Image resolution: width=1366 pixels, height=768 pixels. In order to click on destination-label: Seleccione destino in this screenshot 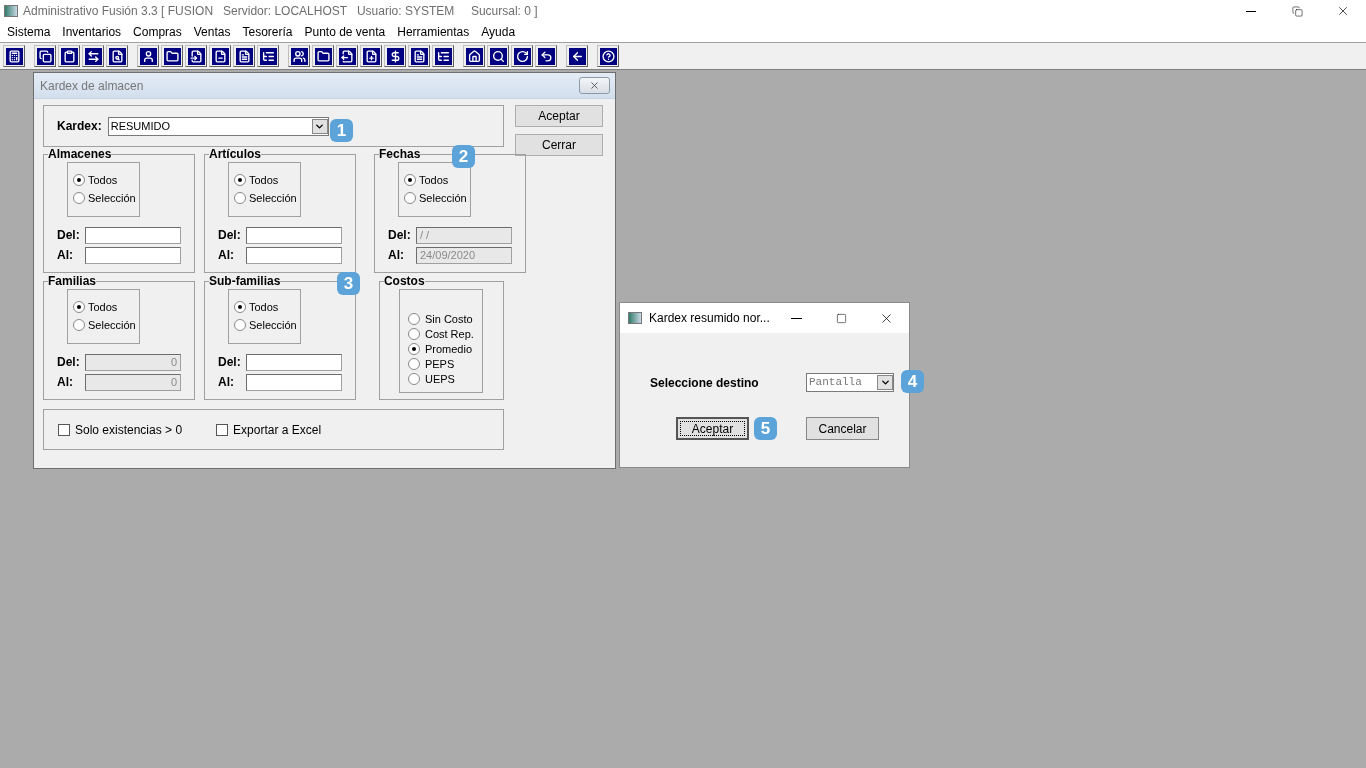, I will do `click(705, 383)`.